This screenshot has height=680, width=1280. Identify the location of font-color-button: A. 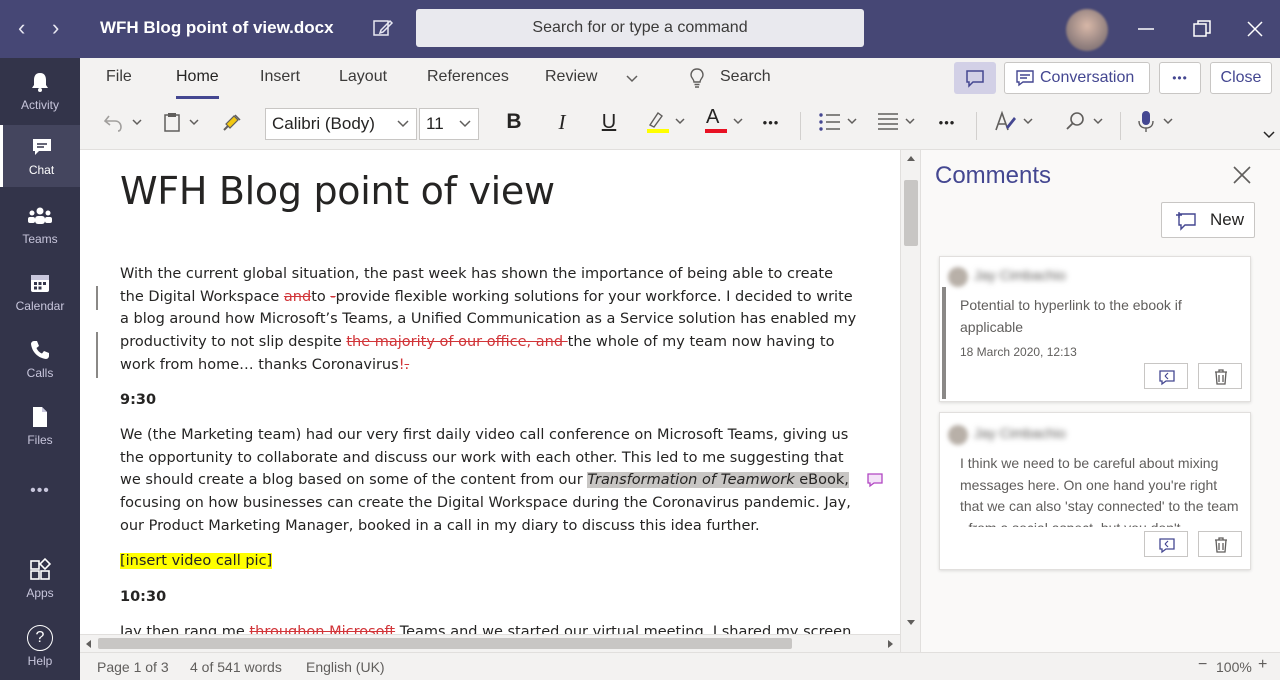
(725, 121).